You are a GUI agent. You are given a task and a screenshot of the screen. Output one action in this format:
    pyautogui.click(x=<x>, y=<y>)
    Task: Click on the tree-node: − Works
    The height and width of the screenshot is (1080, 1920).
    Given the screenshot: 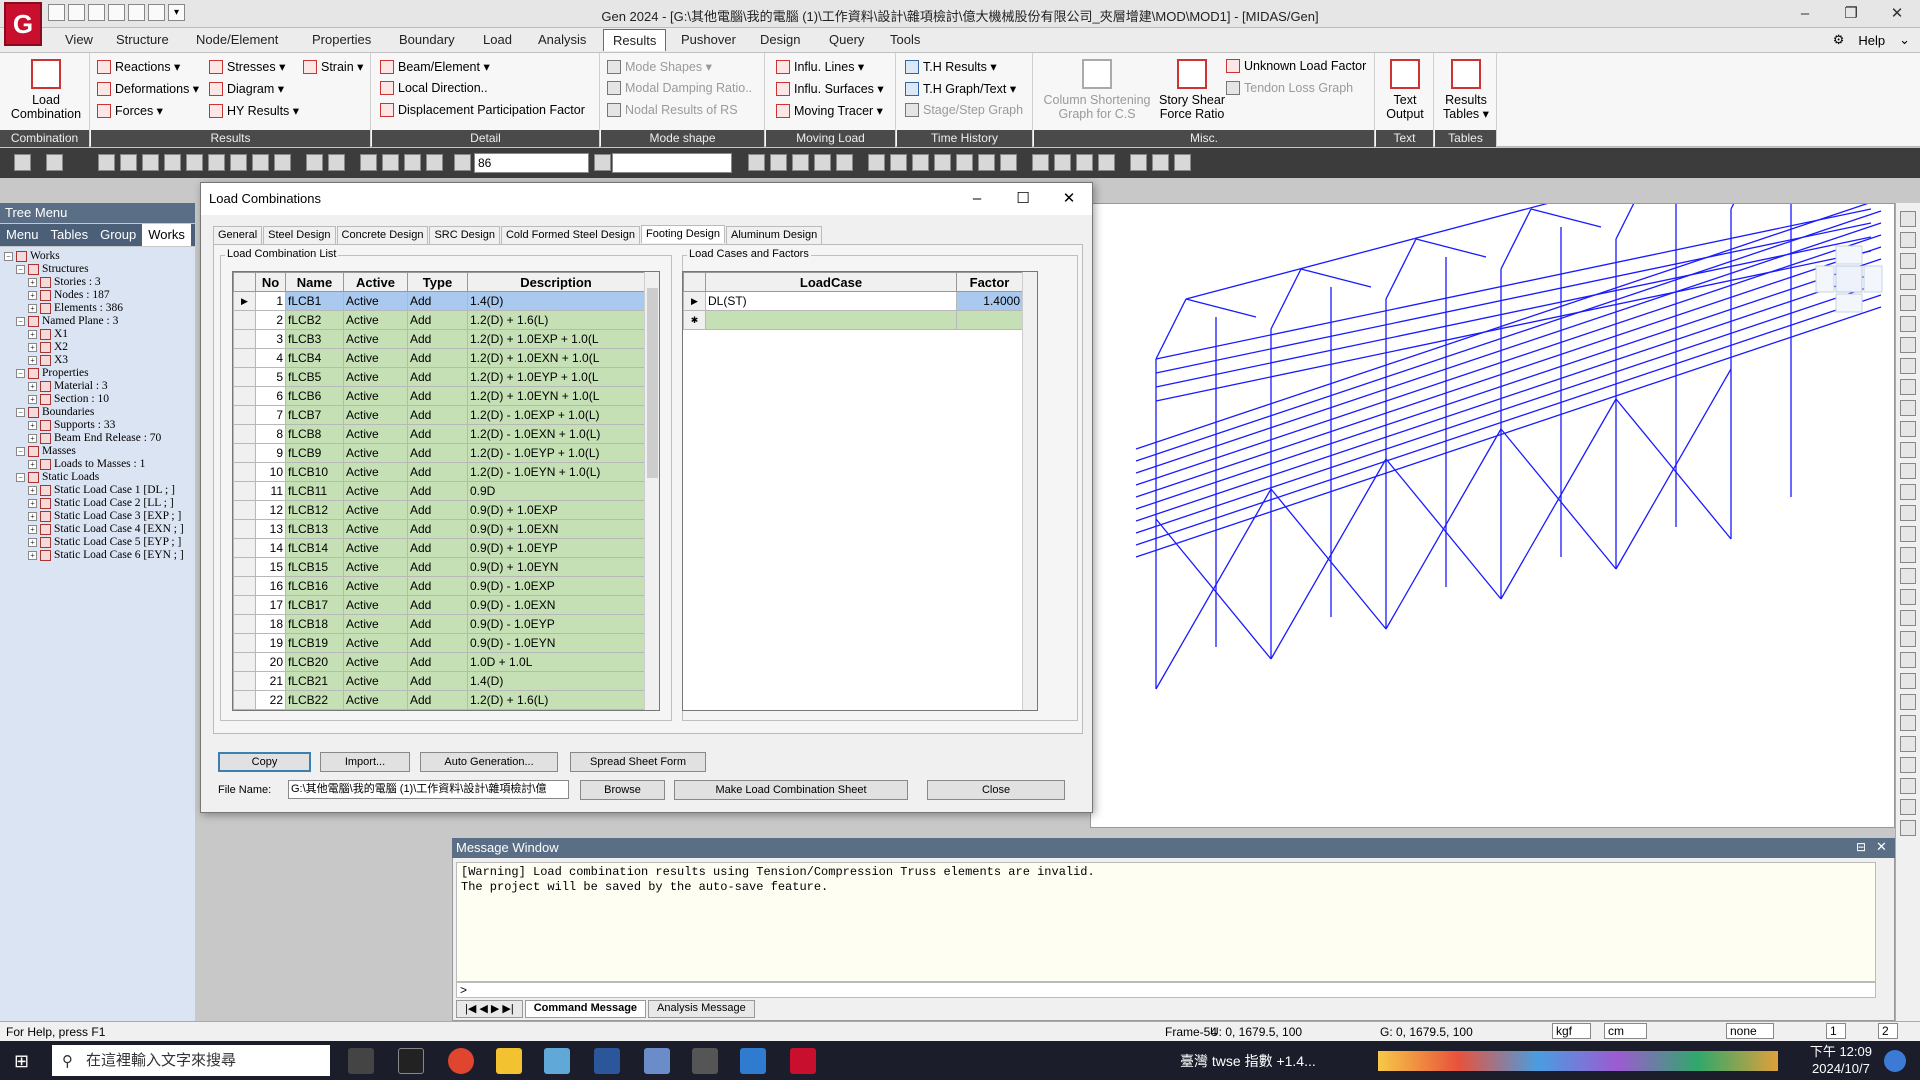 What is the action you would take?
    pyautogui.click(x=32, y=256)
    